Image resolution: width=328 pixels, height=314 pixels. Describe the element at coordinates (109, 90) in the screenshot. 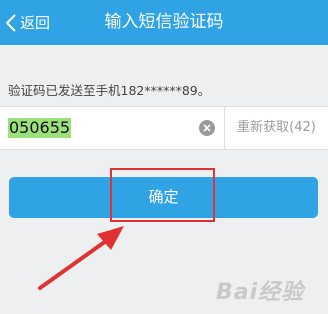

I see `sms-sent-hint: 验证码已发送至手机182******89。` at that location.